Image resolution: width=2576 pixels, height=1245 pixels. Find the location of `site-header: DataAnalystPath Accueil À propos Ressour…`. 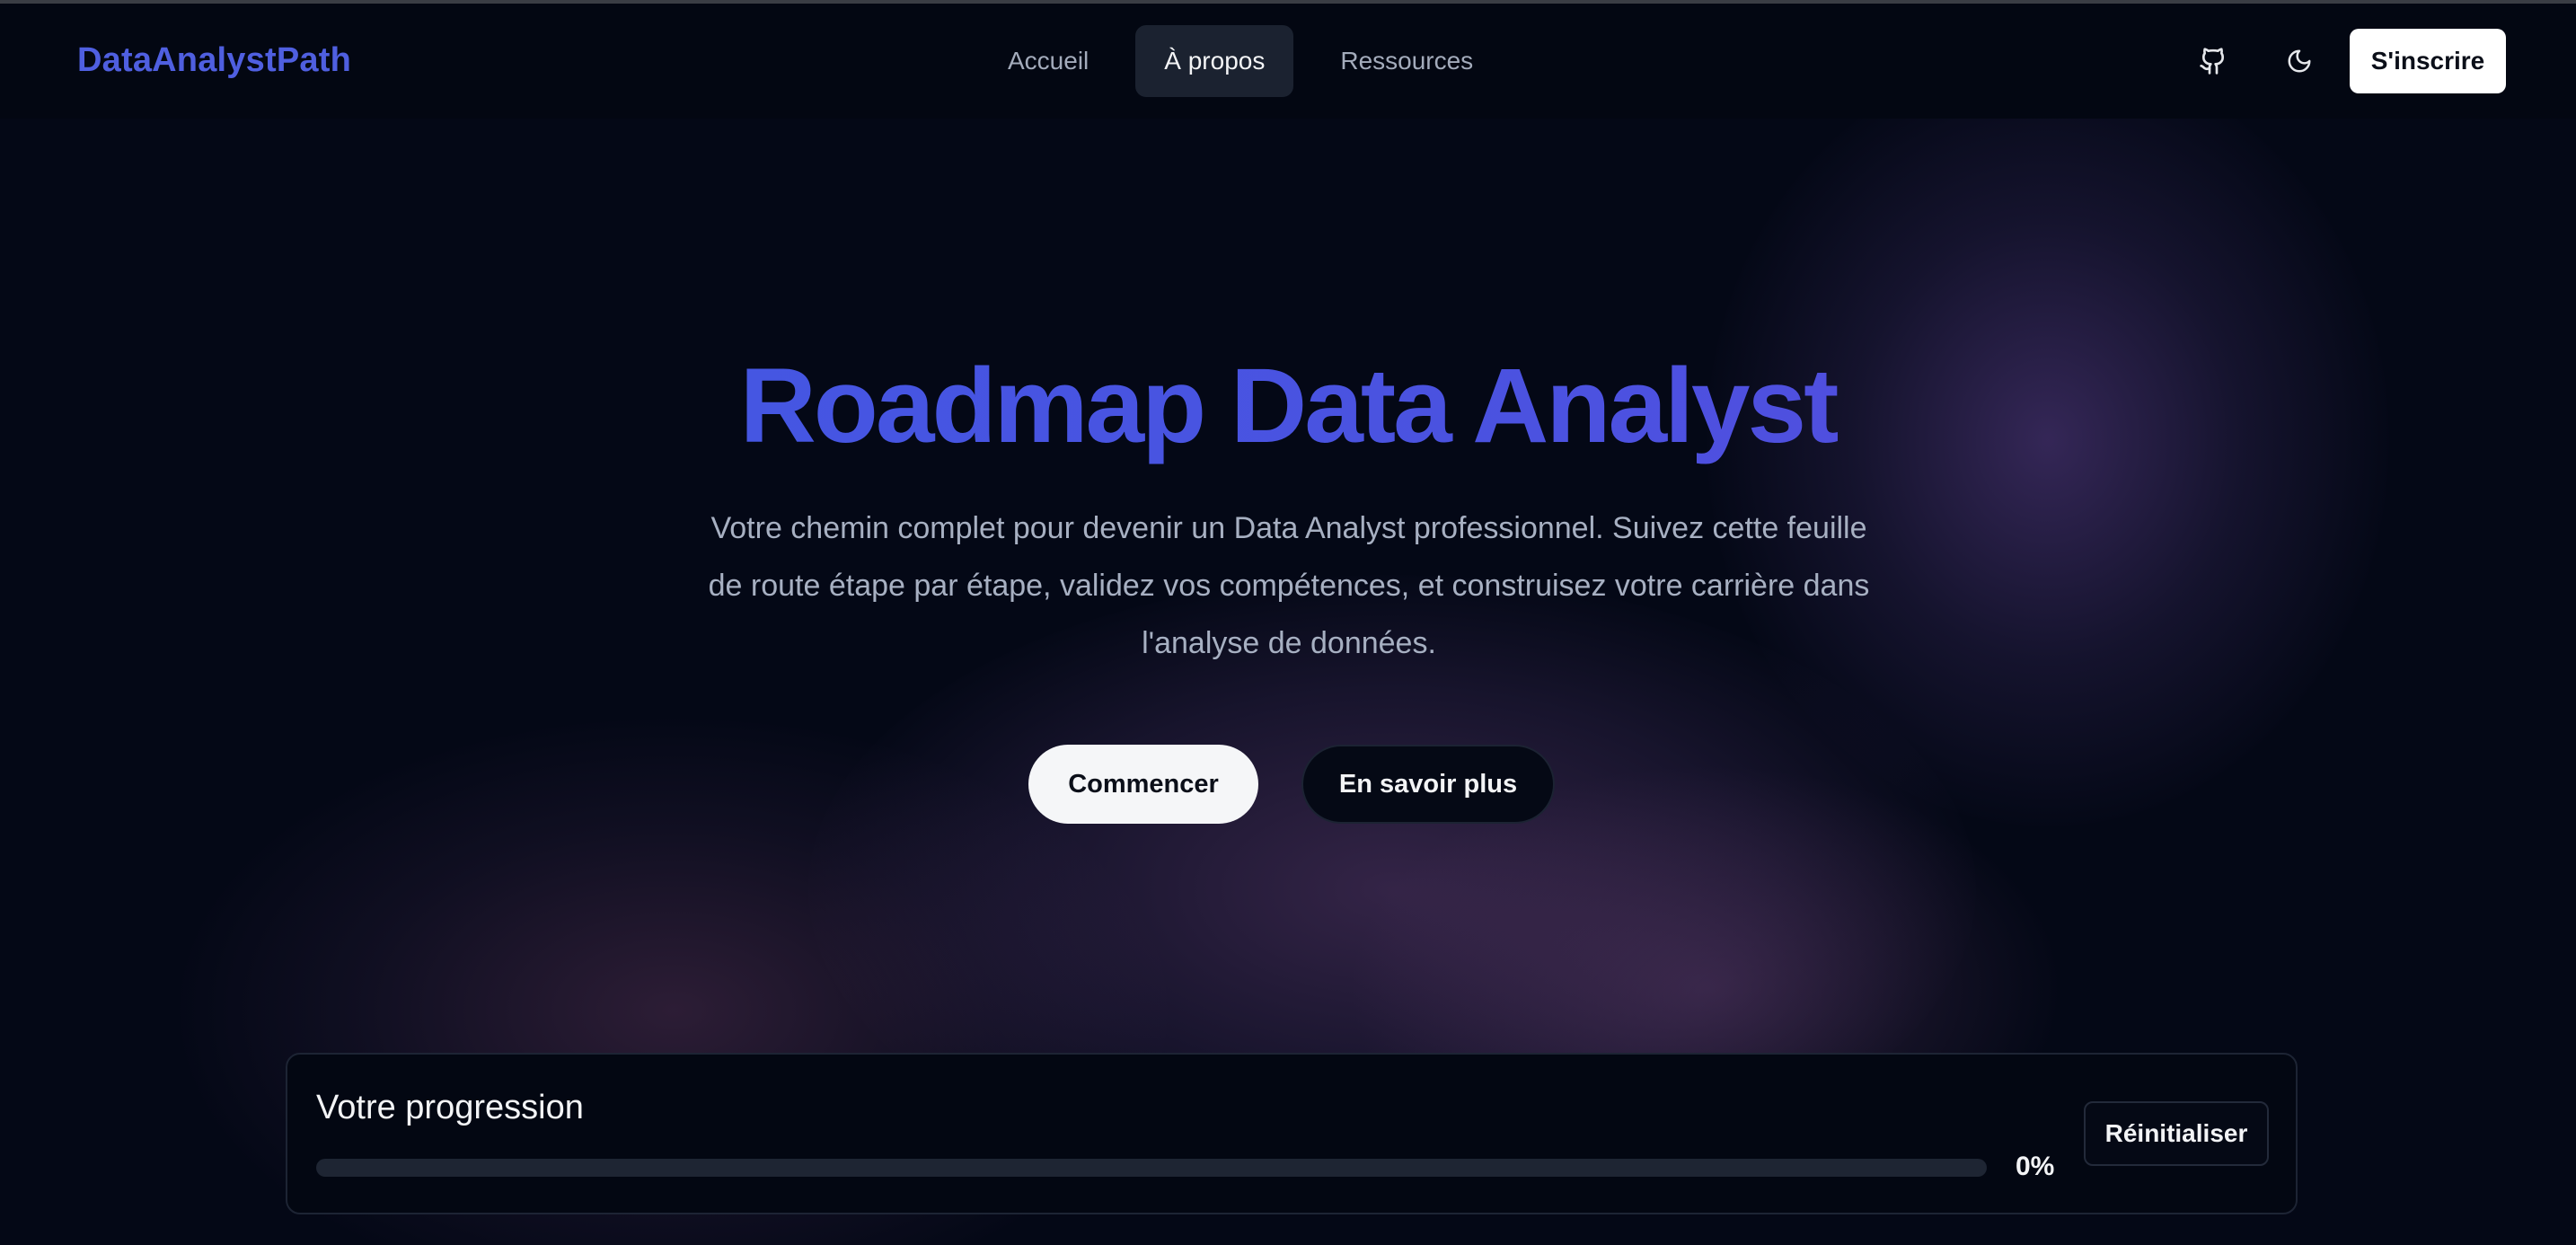

site-header: DataAnalystPath Accueil À propos Ressour… is located at coordinates (1288, 61).